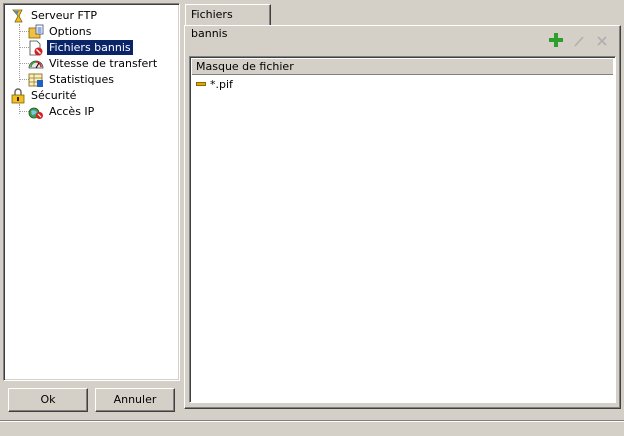 The width and height of the screenshot is (624, 436). What do you see at coordinates (36, 32) in the screenshot?
I see `options-icon` at bounding box center [36, 32].